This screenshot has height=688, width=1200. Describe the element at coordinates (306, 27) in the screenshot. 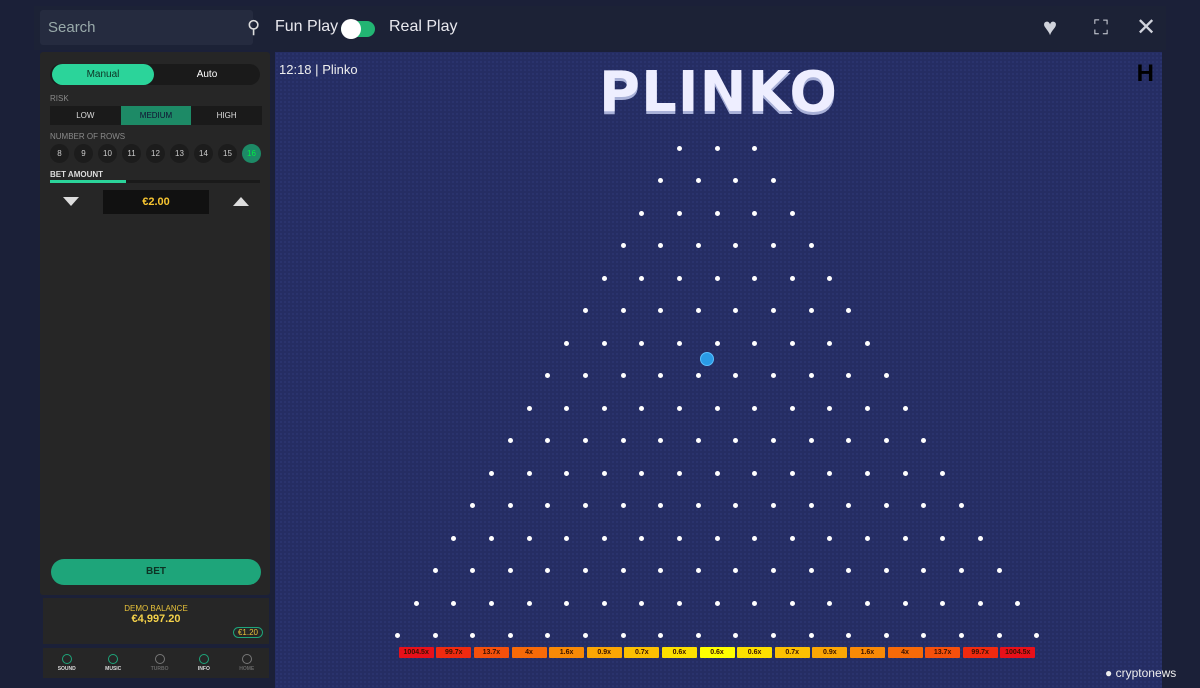

I see `fun-play-label: Fun Play` at that location.